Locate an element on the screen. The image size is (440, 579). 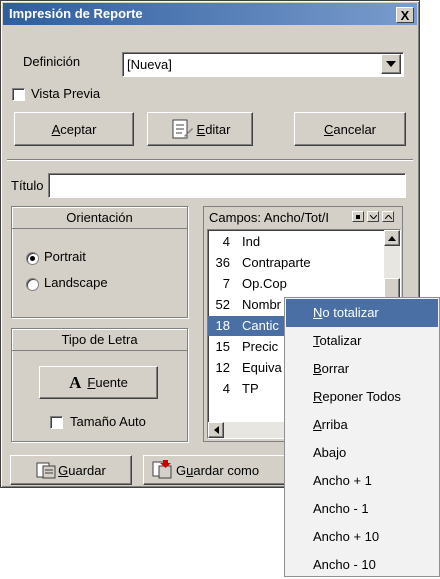
guardar-como-button: Gu ardar como is located at coordinates (218, 470).